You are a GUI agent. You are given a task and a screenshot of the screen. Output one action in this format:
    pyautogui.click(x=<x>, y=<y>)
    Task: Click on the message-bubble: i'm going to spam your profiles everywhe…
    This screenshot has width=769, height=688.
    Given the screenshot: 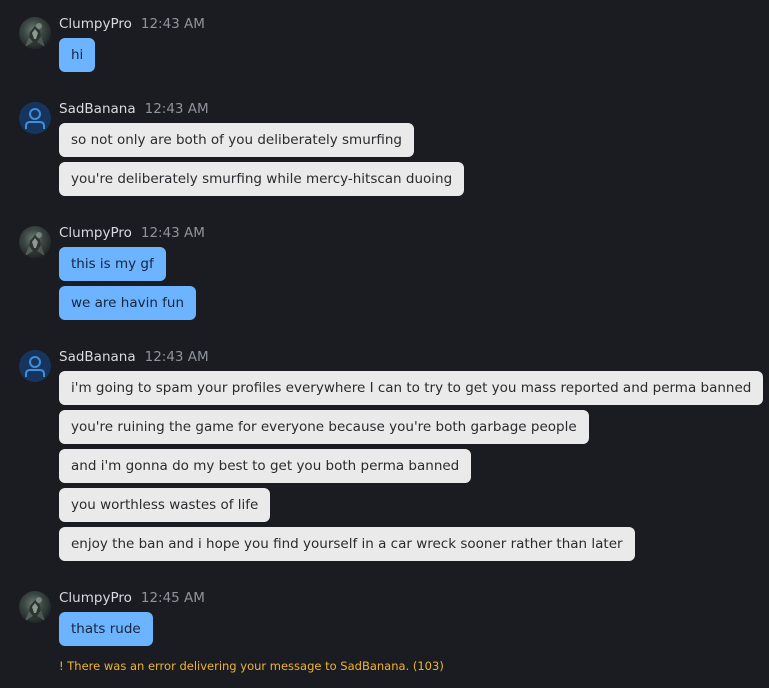 What is the action you would take?
    pyautogui.click(x=411, y=388)
    